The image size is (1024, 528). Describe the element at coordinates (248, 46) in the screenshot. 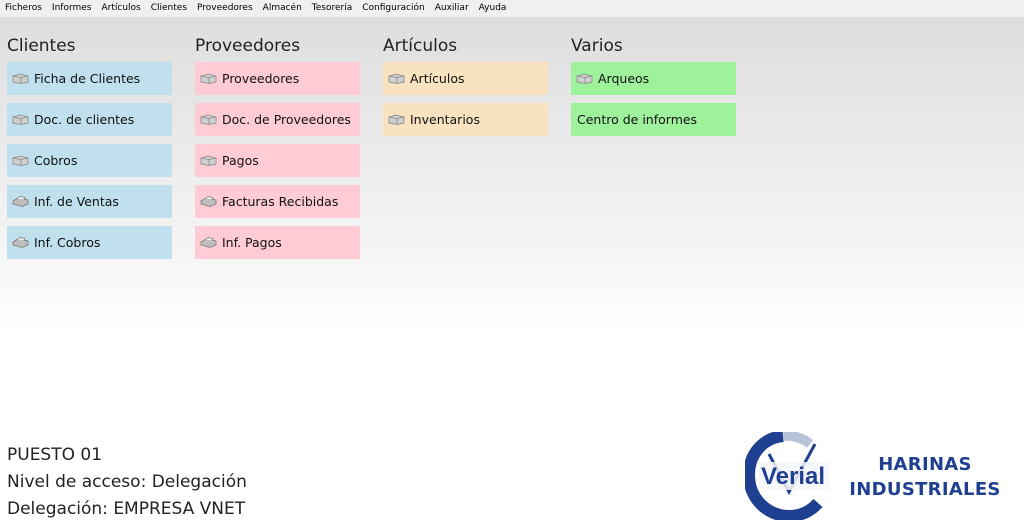

I see `proveedores-heading: Proveedores` at that location.